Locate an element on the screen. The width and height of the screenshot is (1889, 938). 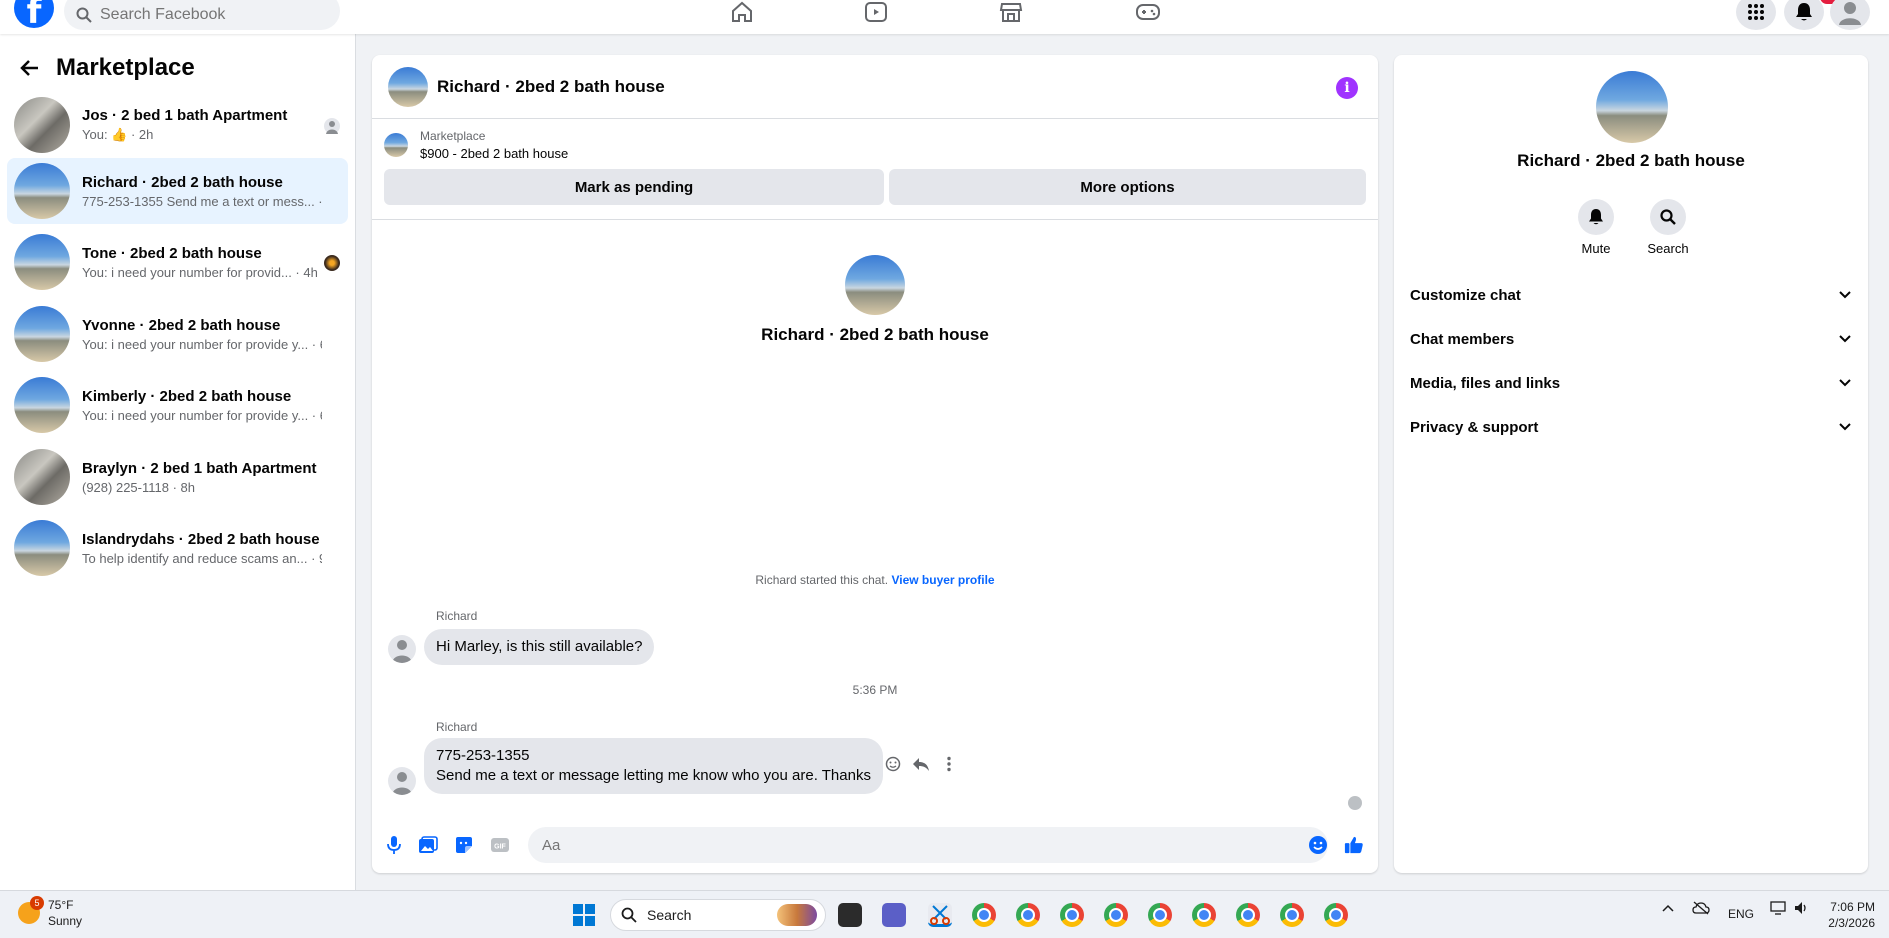
marketplace-icon is located at coordinates (1011, 12).